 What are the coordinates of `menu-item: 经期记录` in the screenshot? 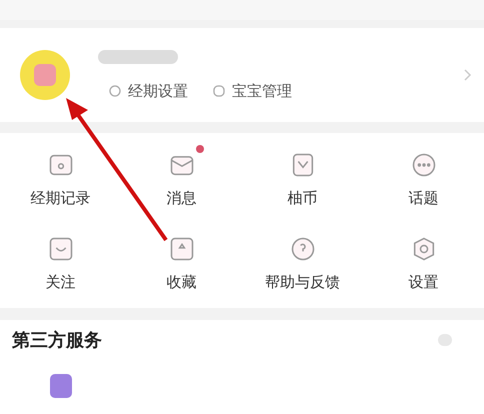 It's located at (60, 175).